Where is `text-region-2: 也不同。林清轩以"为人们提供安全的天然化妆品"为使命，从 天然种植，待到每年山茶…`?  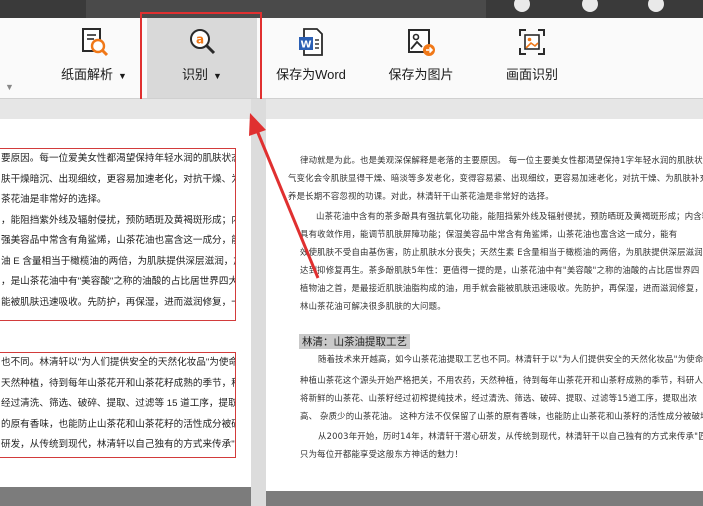 text-region-2: 也不同。林清轩以"为人们提供安全的天然化妆品"为使命，从 天然种植，待到每年山茶… is located at coordinates (118, 405).